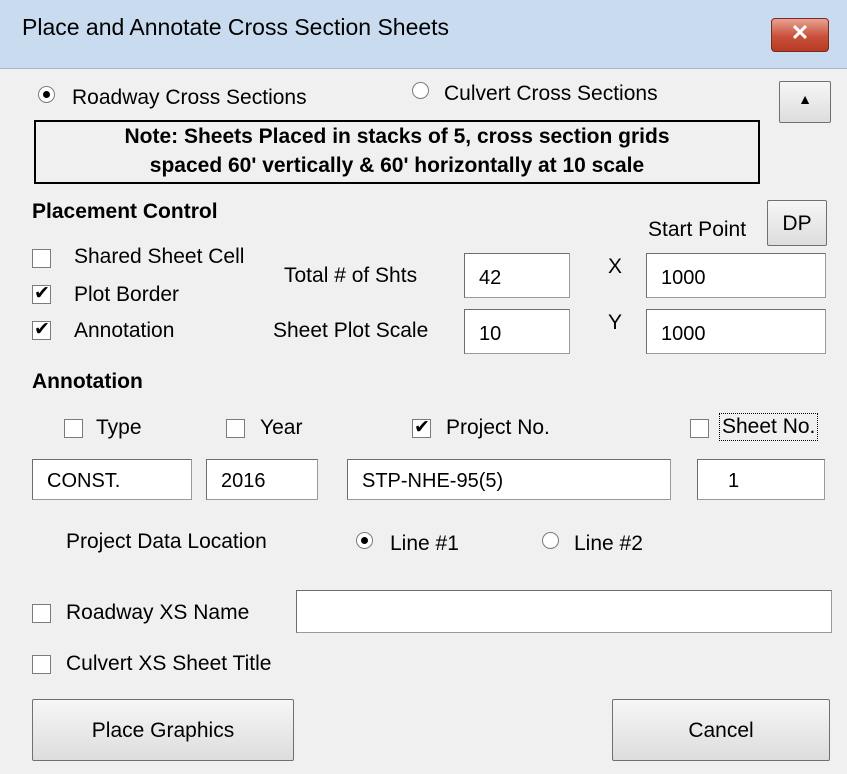  What do you see at coordinates (87, 381) in the screenshot?
I see `annotation-heading: Annotation` at bounding box center [87, 381].